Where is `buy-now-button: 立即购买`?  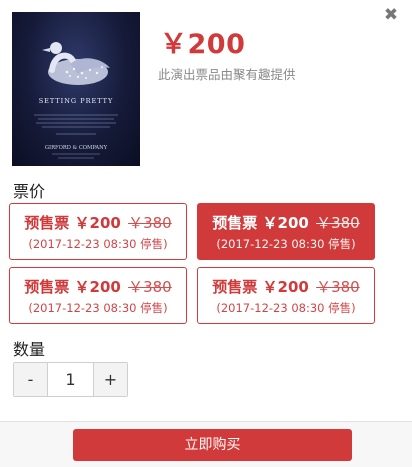
buy-now-button: 立即购买 is located at coordinates (212, 445).